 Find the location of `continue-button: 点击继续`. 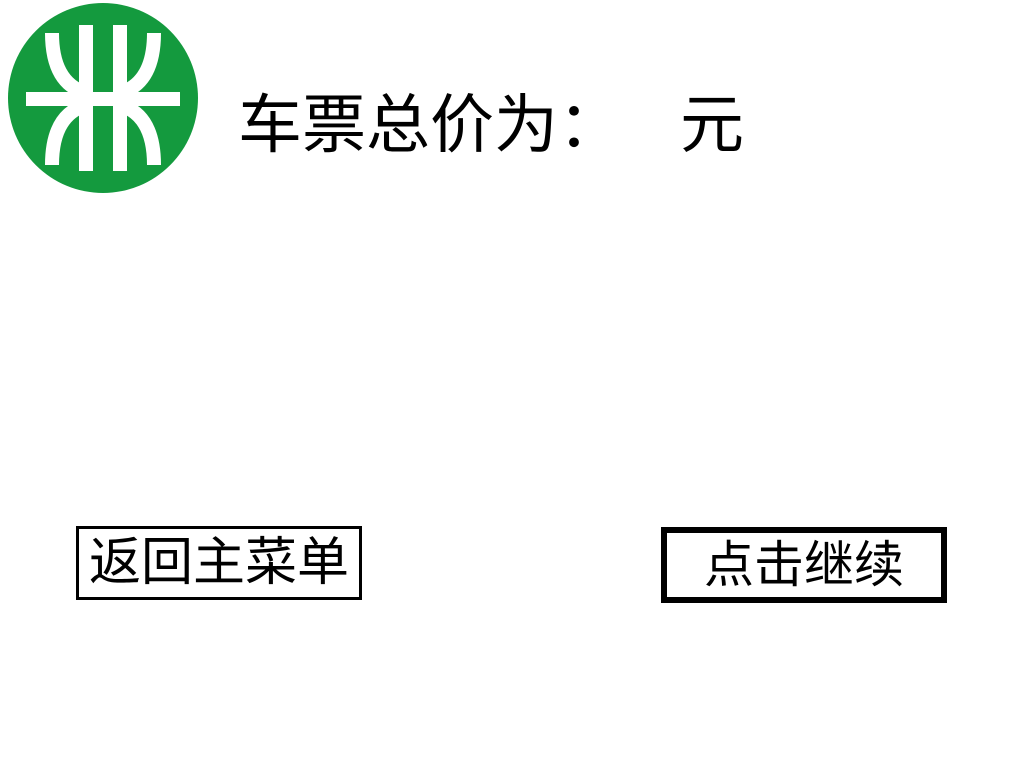

continue-button: 点击继续 is located at coordinates (804, 565).